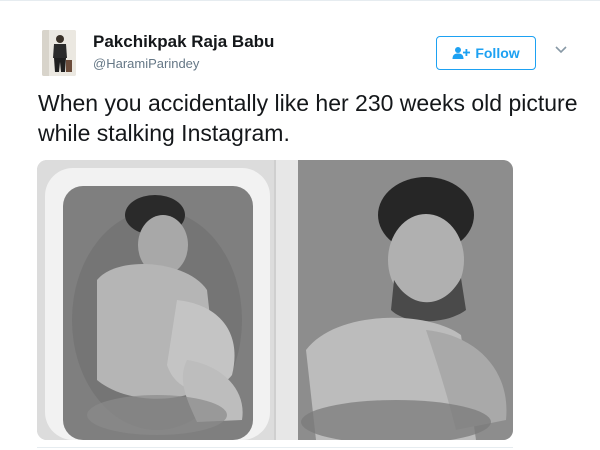 The width and height of the screenshot is (600, 450). Describe the element at coordinates (146, 63) in the screenshot. I see `user-handle: @HaramiParindey` at that location.